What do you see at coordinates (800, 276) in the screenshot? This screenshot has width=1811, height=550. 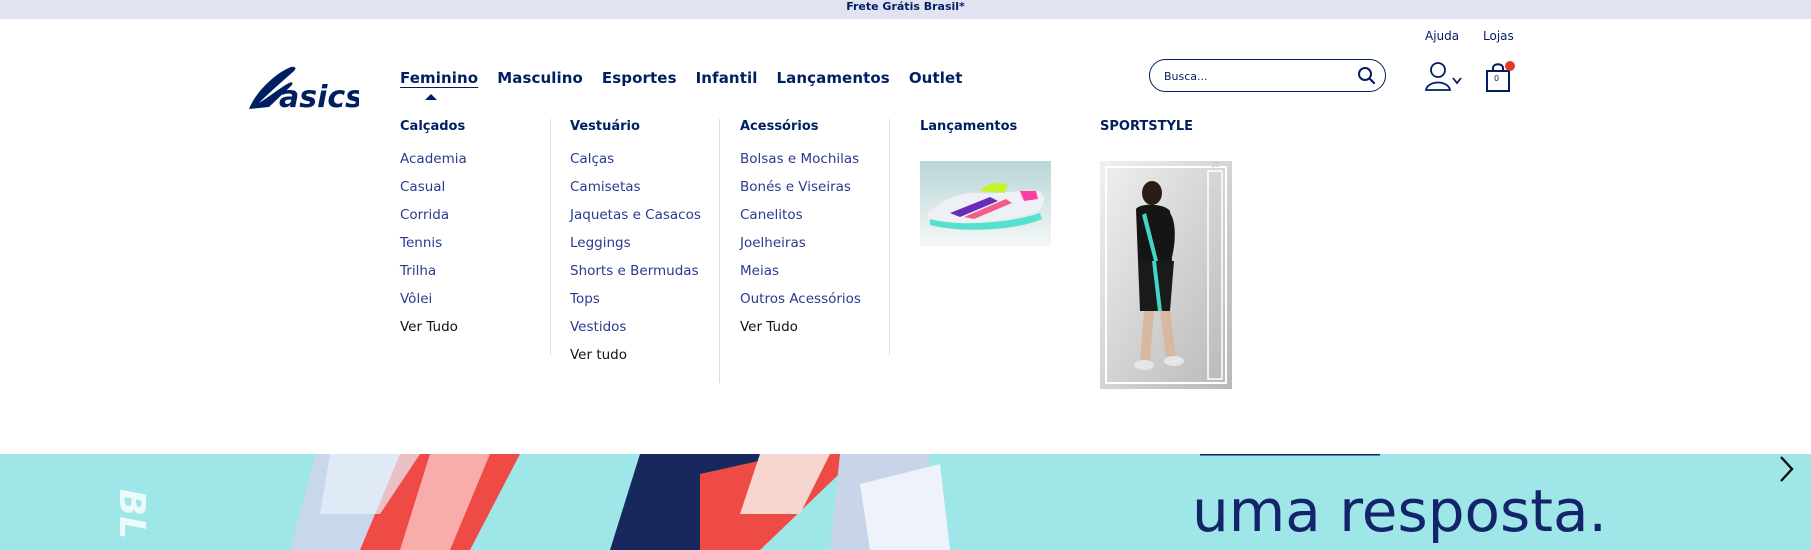 I see `menu-link-meias: Meias` at bounding box center [800, 276].